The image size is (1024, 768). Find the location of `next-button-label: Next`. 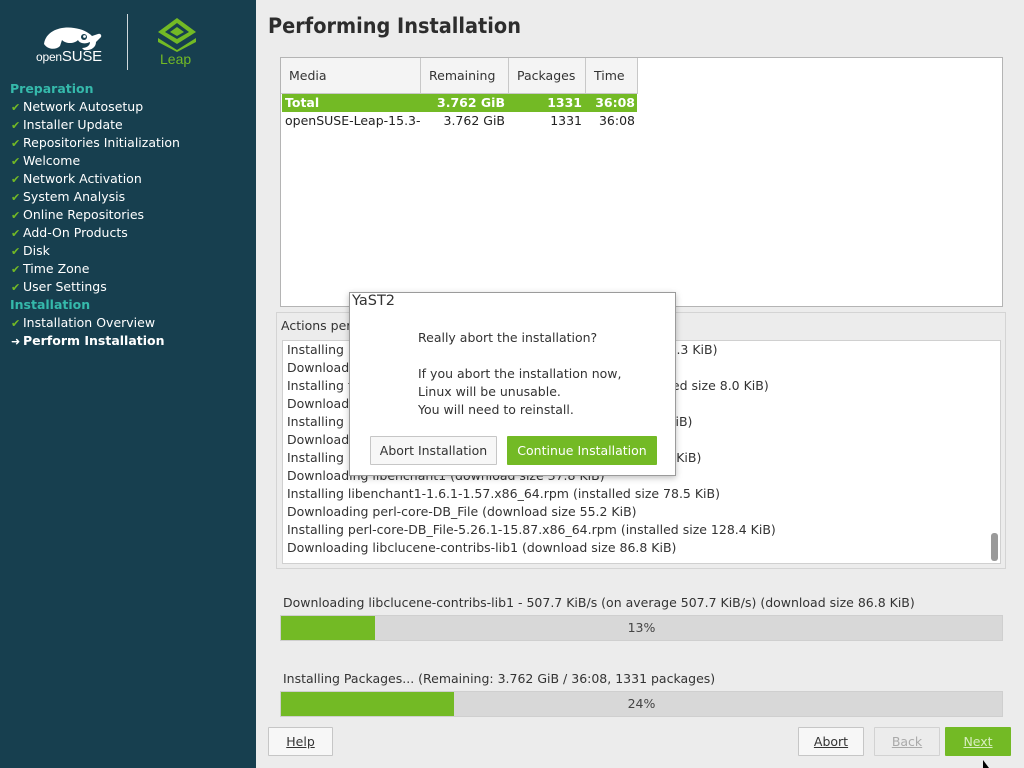

next-button-label: Next is located at coordinates (978, 741).